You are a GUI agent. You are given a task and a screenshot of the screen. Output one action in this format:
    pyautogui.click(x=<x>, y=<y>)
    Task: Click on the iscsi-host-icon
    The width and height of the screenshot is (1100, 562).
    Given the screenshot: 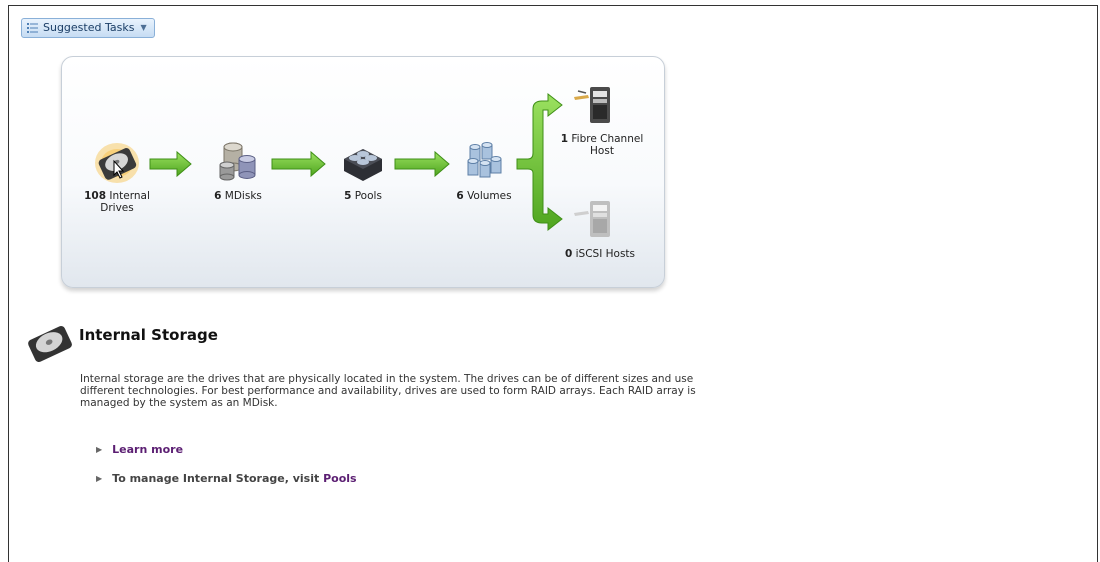 What is the action you would take?
    pyautogui.click(x=592, y=219)
    